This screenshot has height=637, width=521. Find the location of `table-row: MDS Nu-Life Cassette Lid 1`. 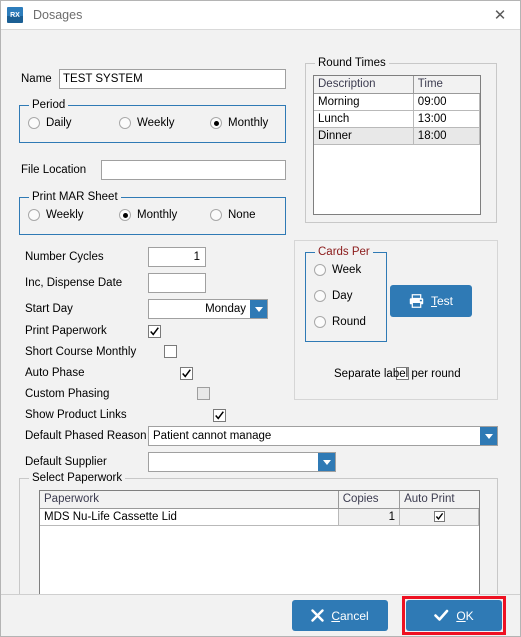

table-row: MDS Nu-Life Cassette Lid 1 is located at coordinates (259, 517).